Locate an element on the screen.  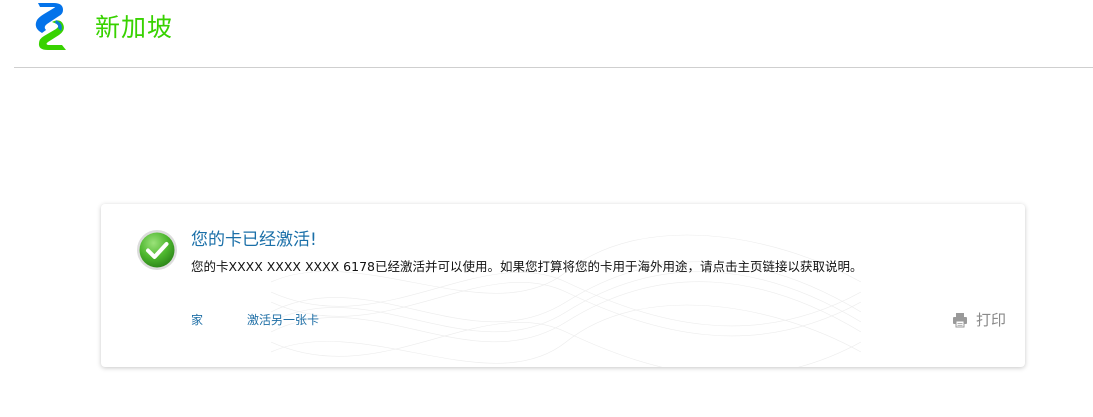
activation-title: 您的卡已经激活! is located at coordinates (254, 240).